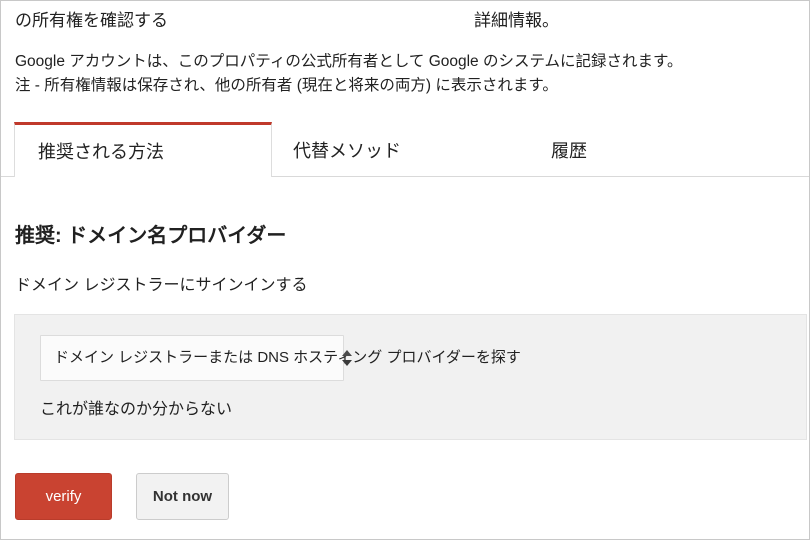  I want to click on tab-label: 代替メソッド, so click(347, 150).